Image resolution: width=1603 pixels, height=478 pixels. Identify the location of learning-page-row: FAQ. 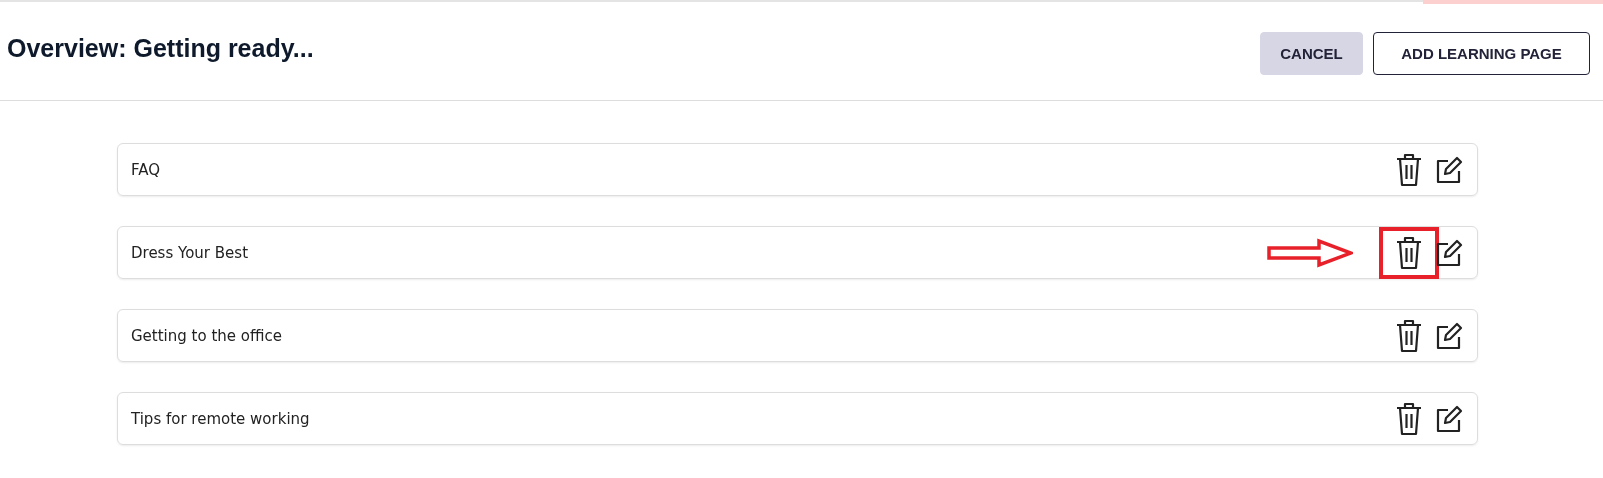
(797, 169).